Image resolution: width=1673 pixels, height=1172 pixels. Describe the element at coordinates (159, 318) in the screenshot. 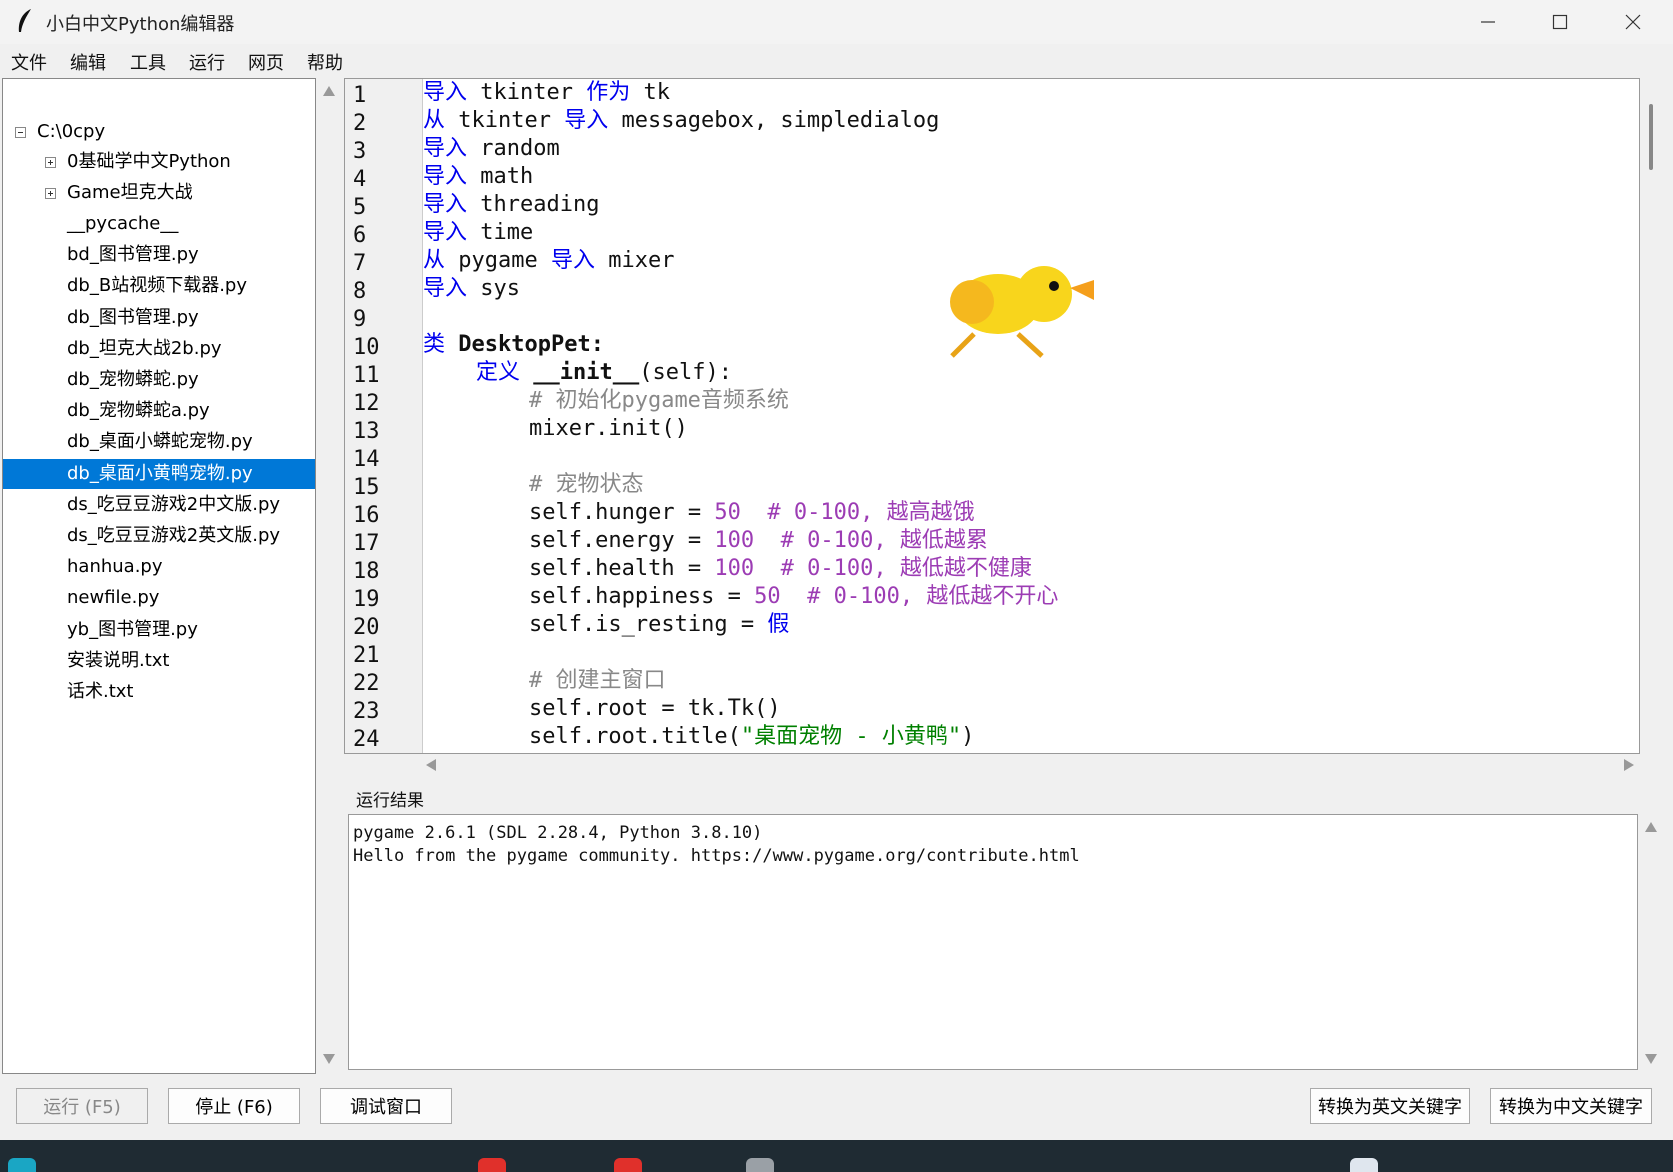

I see `tree-file: db_图书管理.py` at that location.